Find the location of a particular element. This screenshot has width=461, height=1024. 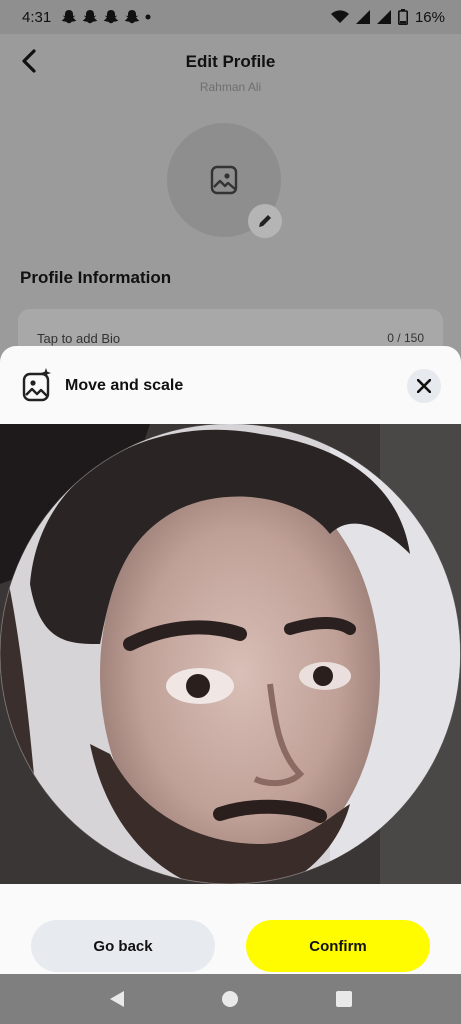

page-title: Edit Profile is located at coordinates (230, 61).